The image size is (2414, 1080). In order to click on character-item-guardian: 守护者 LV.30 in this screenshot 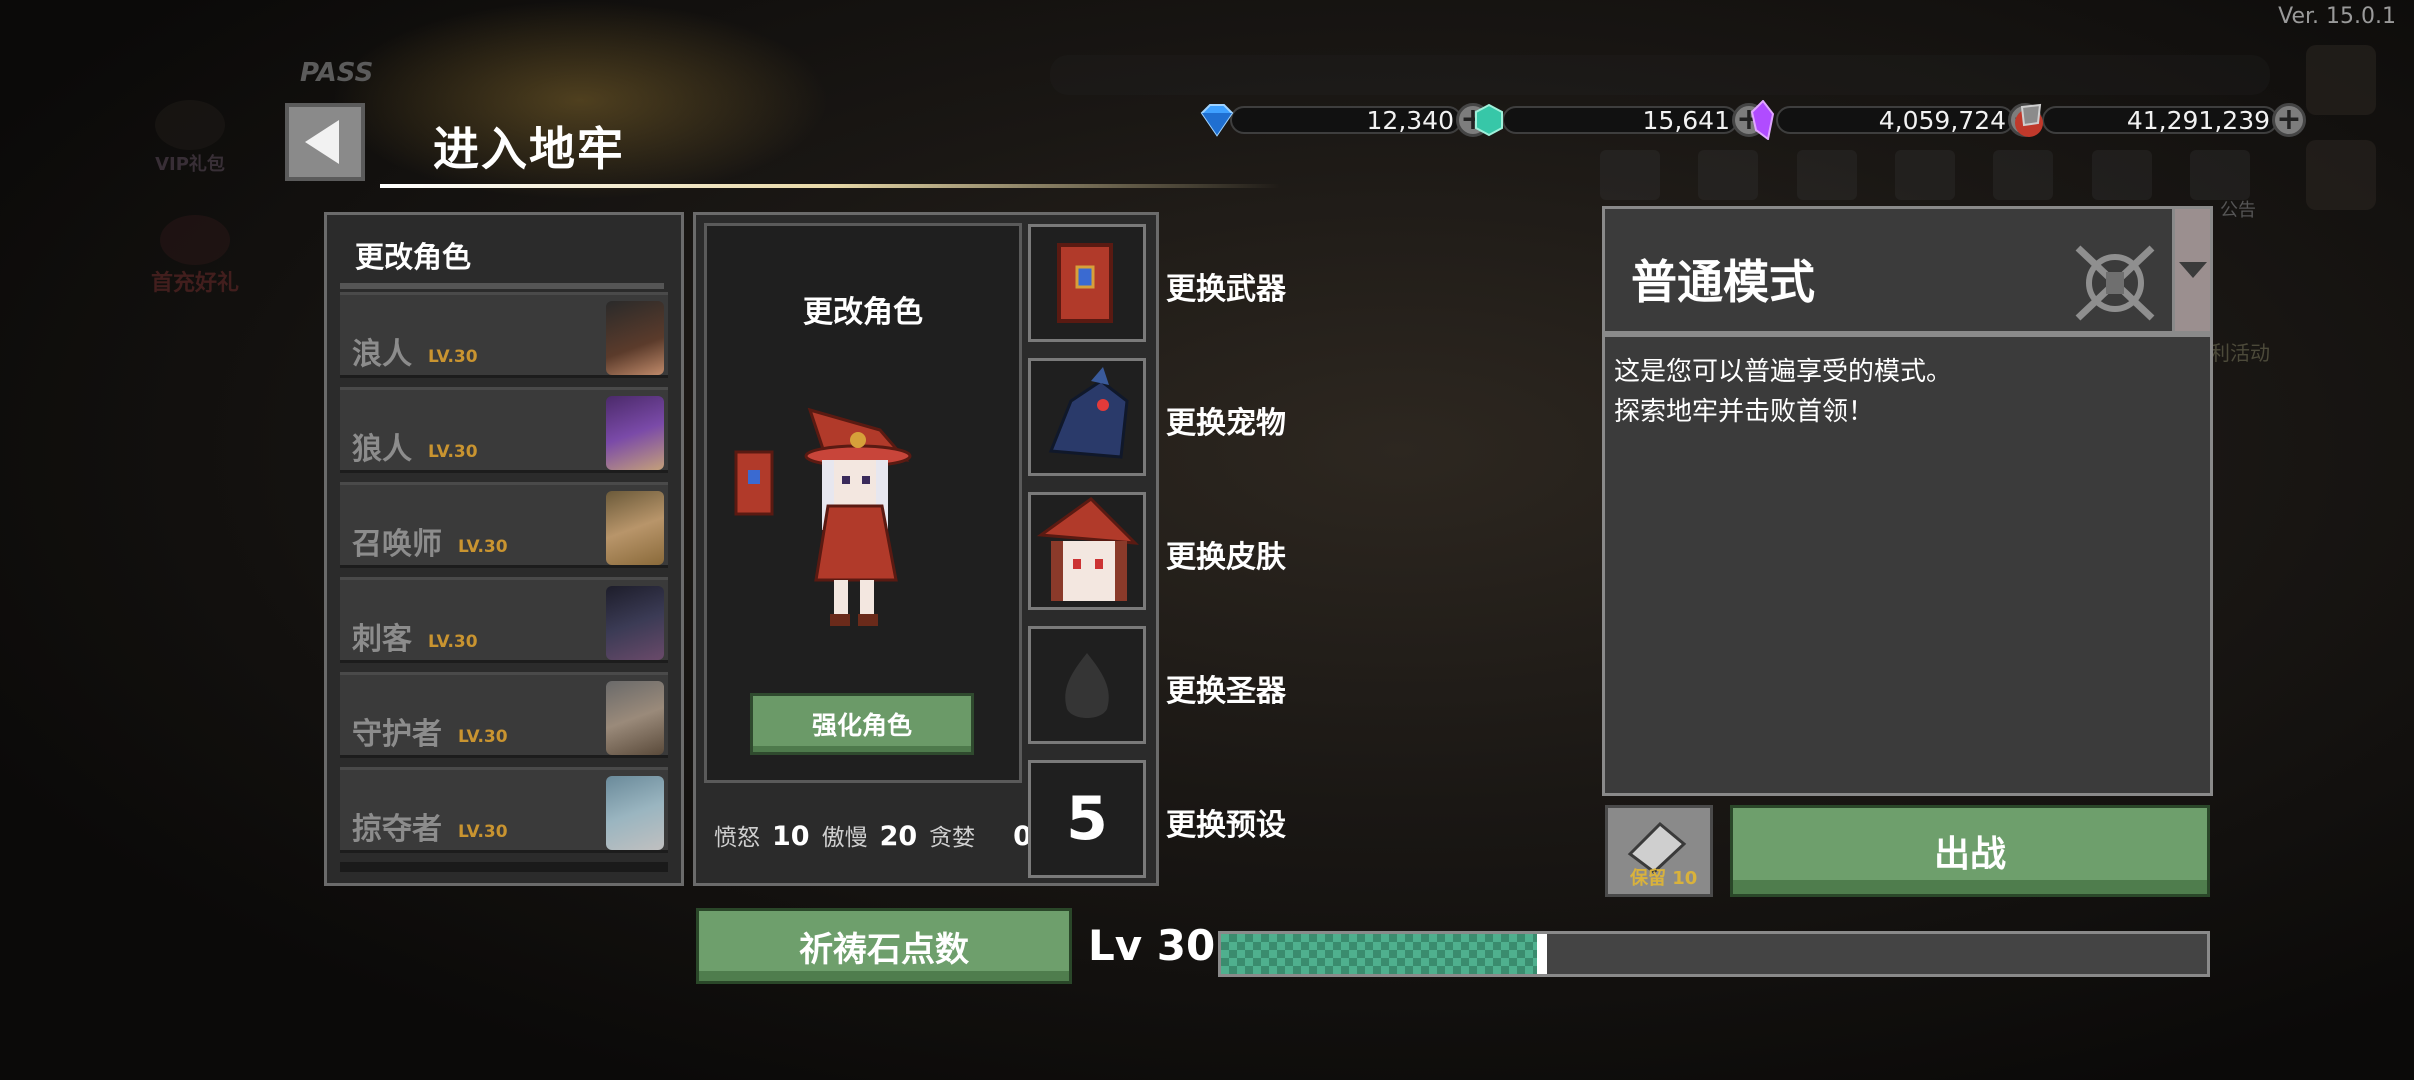, I will do `click(504, 715)`.